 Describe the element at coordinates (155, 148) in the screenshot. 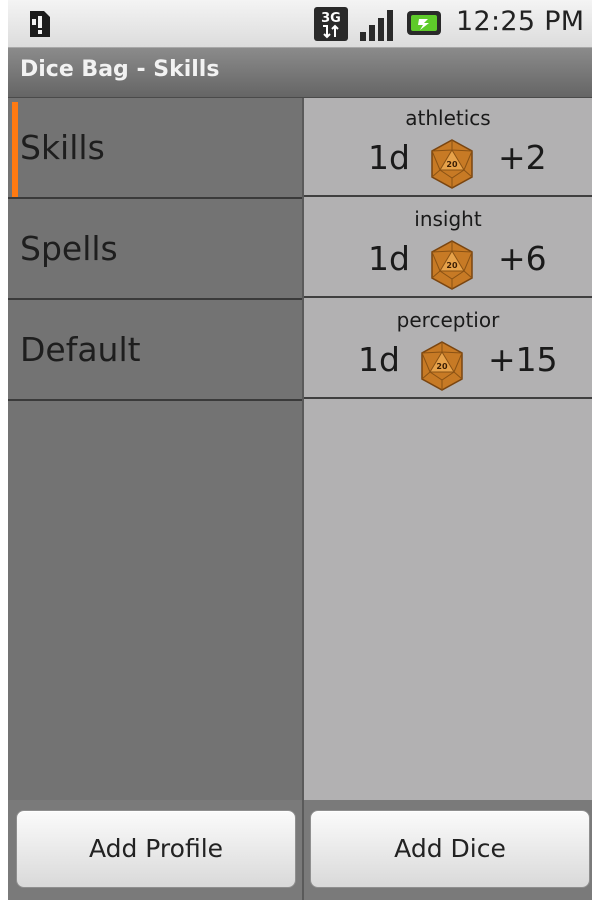

I see `profile-item-skills: Skills` at that location.